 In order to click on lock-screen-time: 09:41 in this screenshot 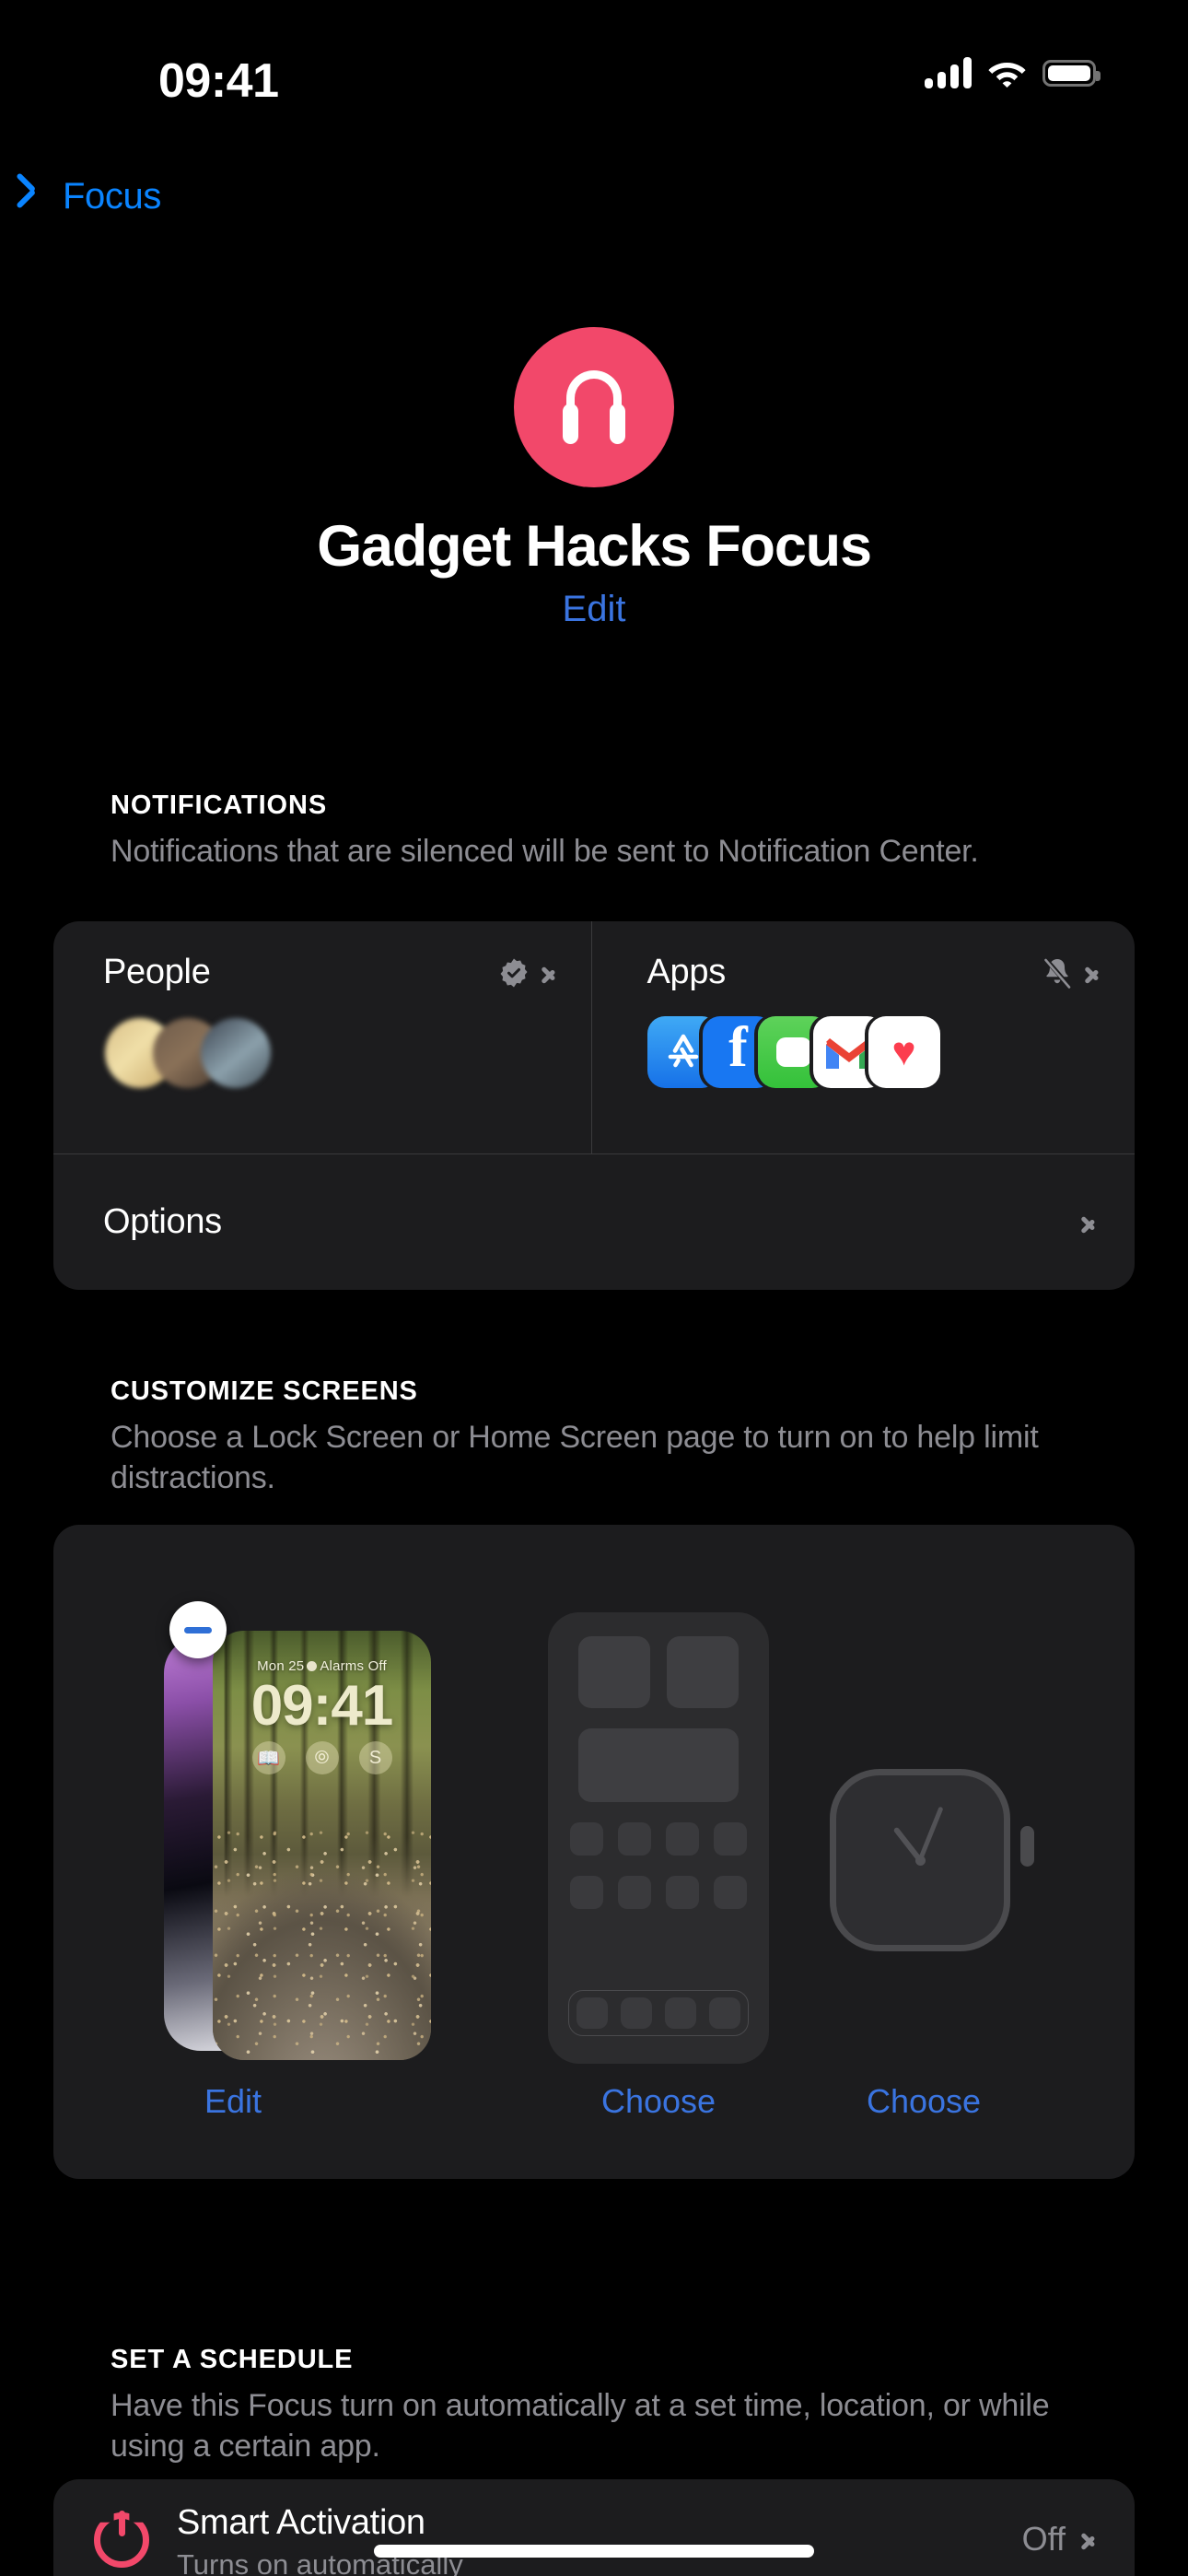, I will do `click(322, 1706)`.